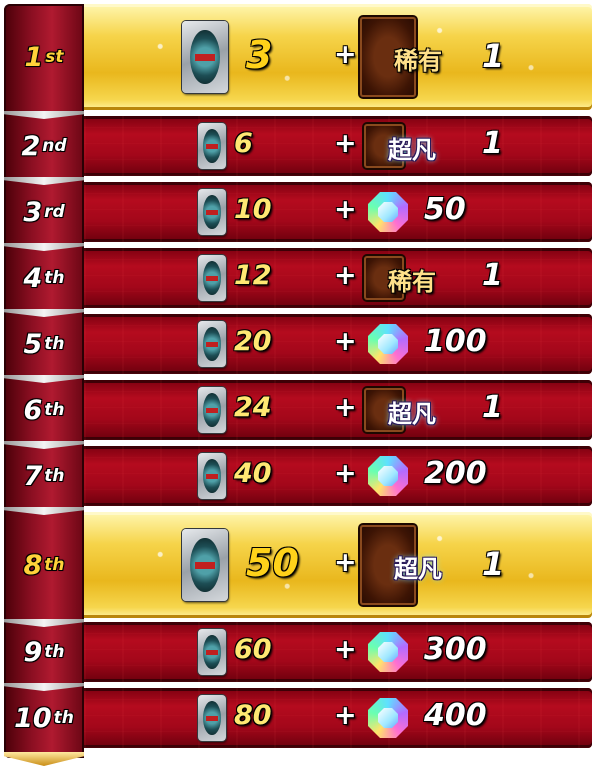 The height and width of the screenshot is (766, 592). Describe the element at coordinates (259, 55) in the screenshot. I see `pack-count: 3` at that location.